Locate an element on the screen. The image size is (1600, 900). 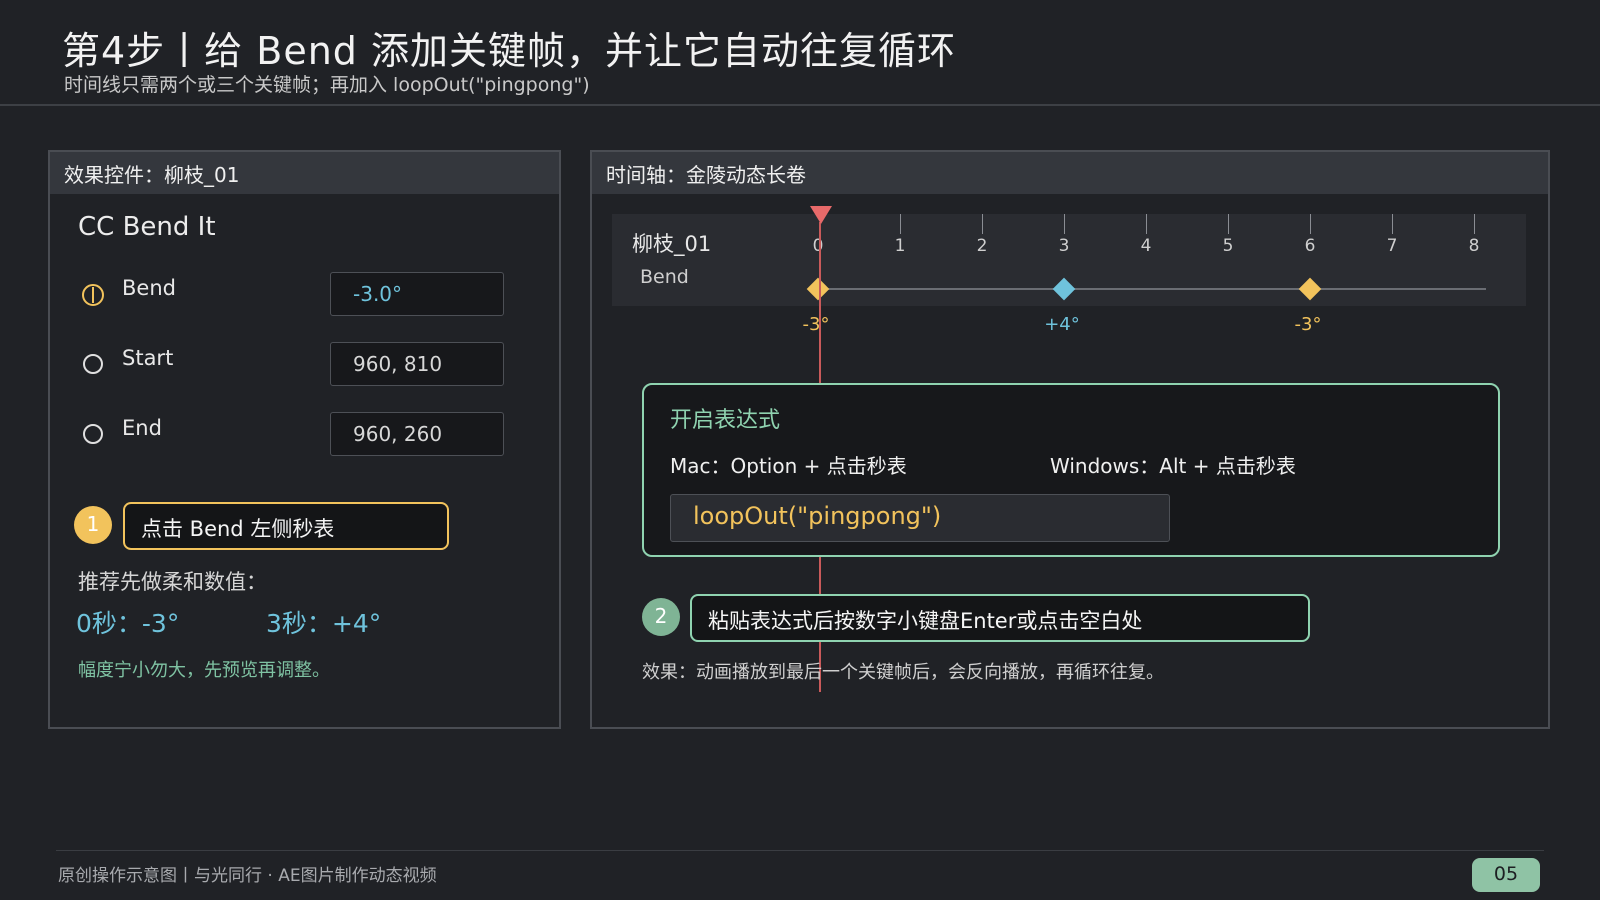
param-label-bend: Bend is located at coordinates (149, 288).